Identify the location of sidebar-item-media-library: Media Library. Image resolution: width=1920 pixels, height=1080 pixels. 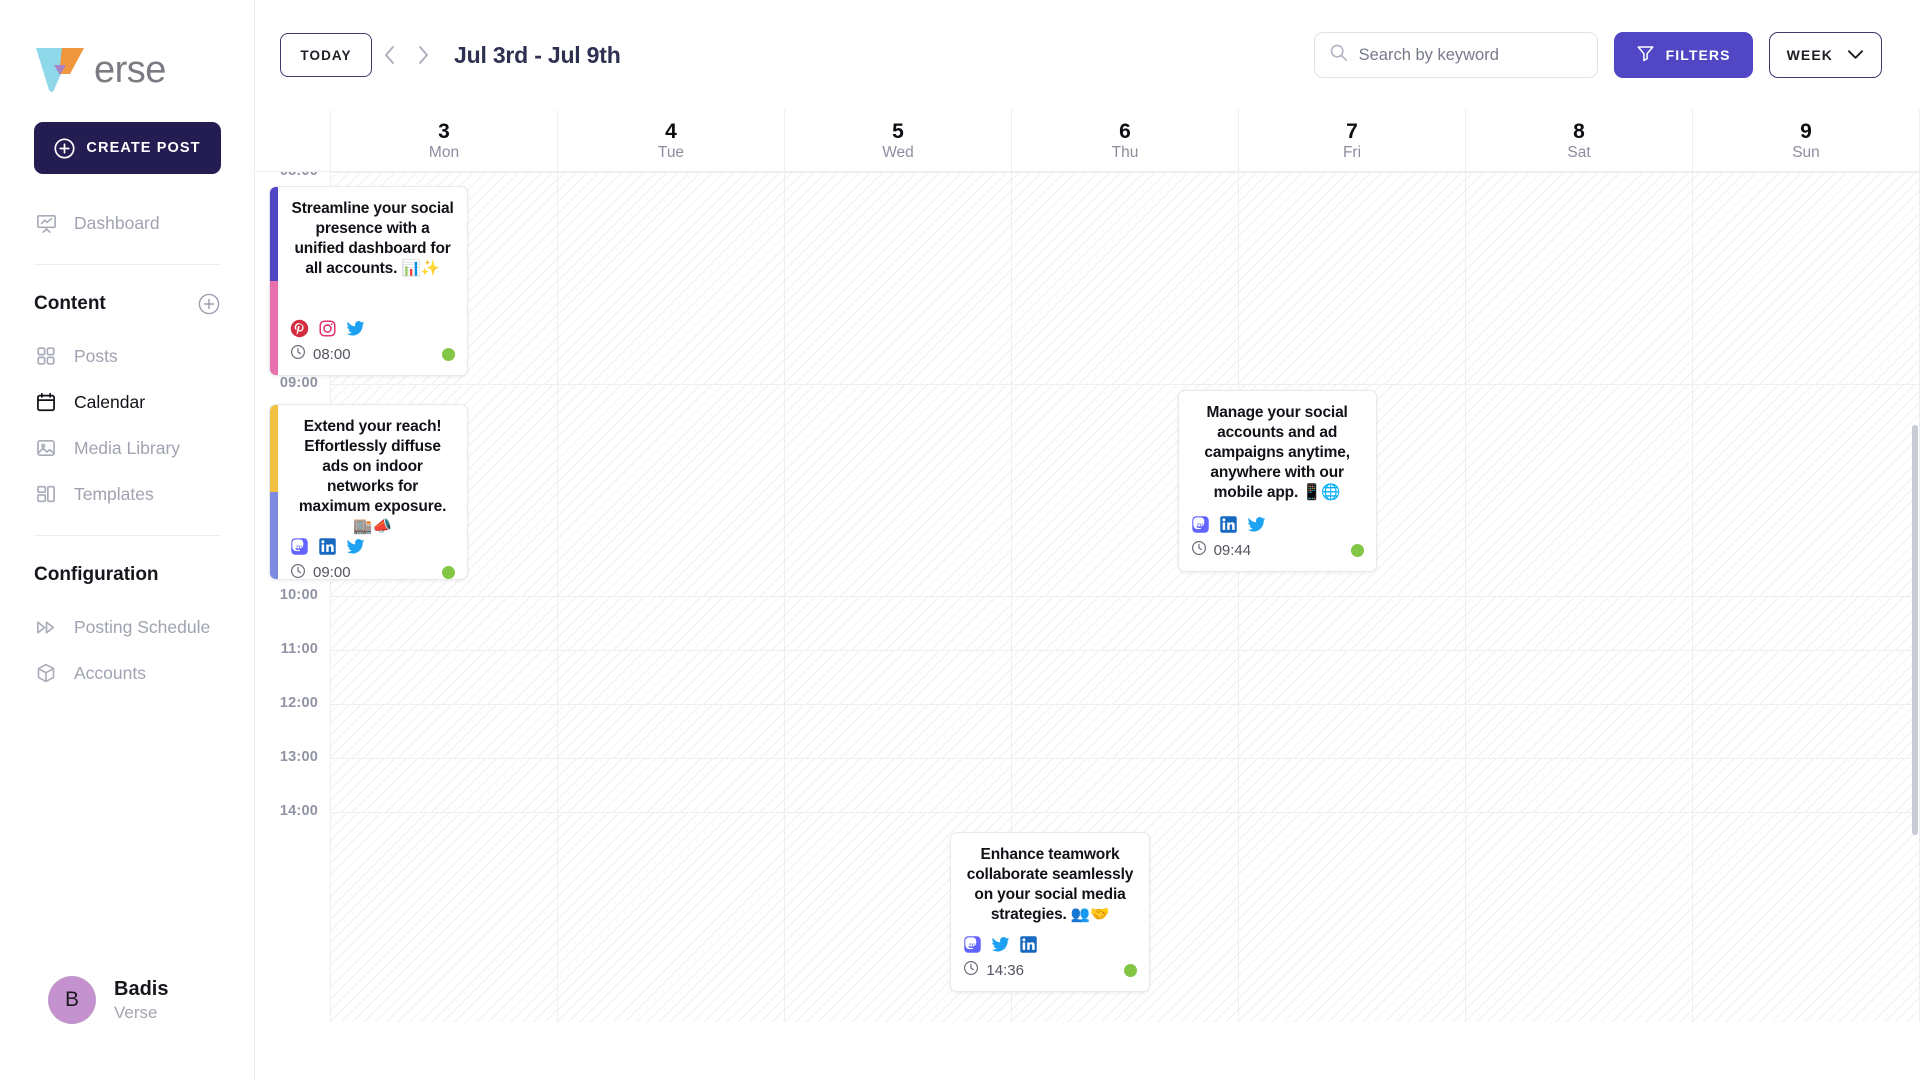
(127, 448).